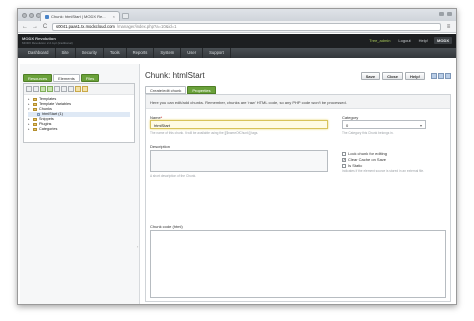 The width and height of the screenshot is (474, 321). I want to click on content-tabs: Create/edit chunk Properties, so click(180, 90).